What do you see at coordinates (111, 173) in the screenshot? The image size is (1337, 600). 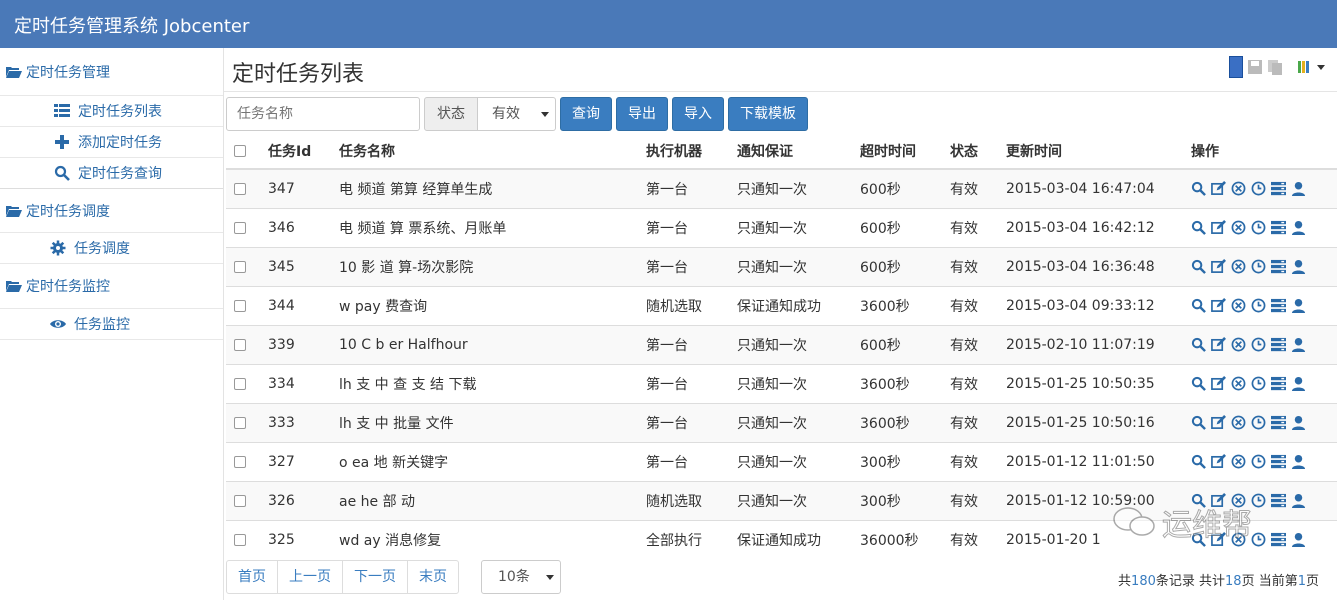 I see `sidebar-item-task-query: 定时任务查询` at bounding box center [111, 173].